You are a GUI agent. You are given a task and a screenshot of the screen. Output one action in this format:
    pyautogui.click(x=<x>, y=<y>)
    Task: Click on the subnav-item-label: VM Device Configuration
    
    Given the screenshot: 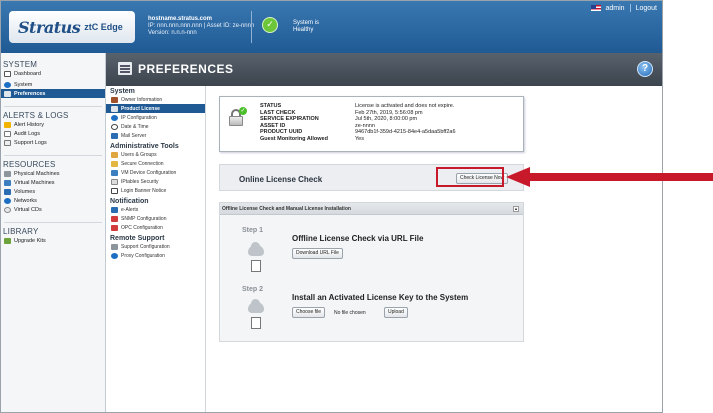 What is the action you would take?
    pyautogui.click(x=149, y=172)
    